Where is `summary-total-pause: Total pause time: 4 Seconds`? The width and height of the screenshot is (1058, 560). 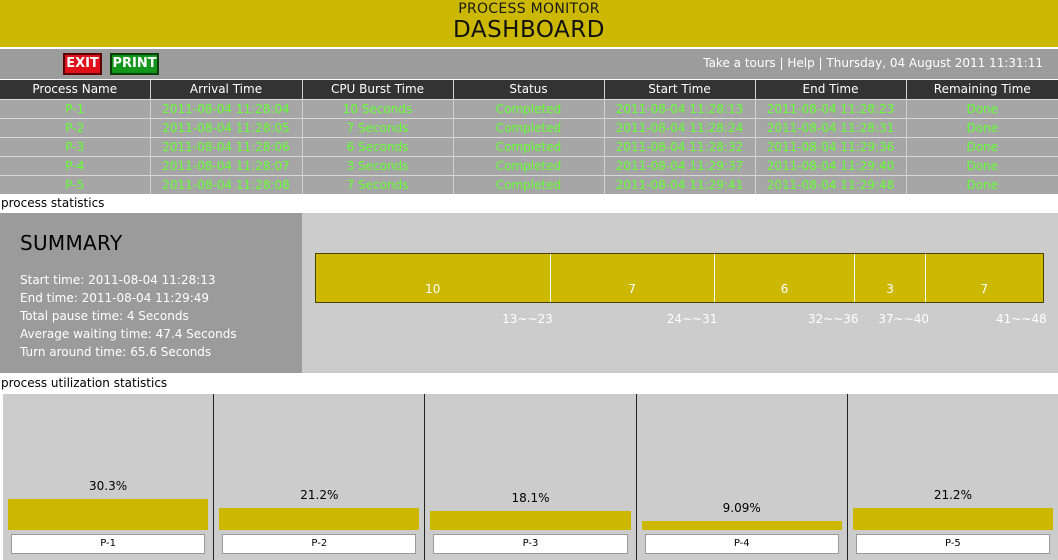 summary-total-pause: Total pause time: 4 Seconds is located at coordinates (104, 316).